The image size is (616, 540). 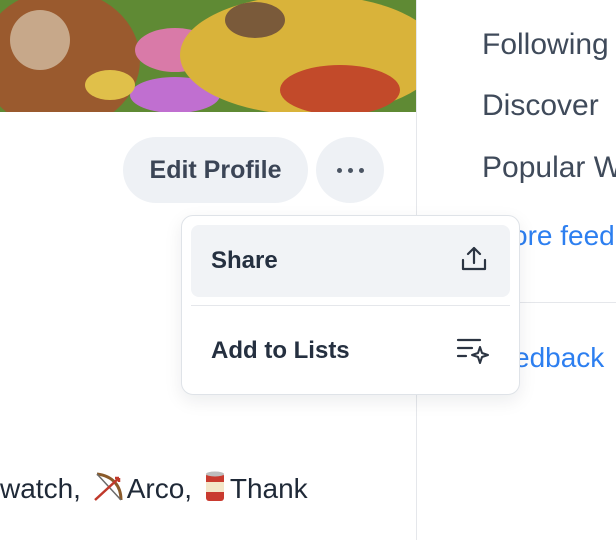 I want to click on profile-description: watch, Arco, Thank, so click(x=154, y=487).